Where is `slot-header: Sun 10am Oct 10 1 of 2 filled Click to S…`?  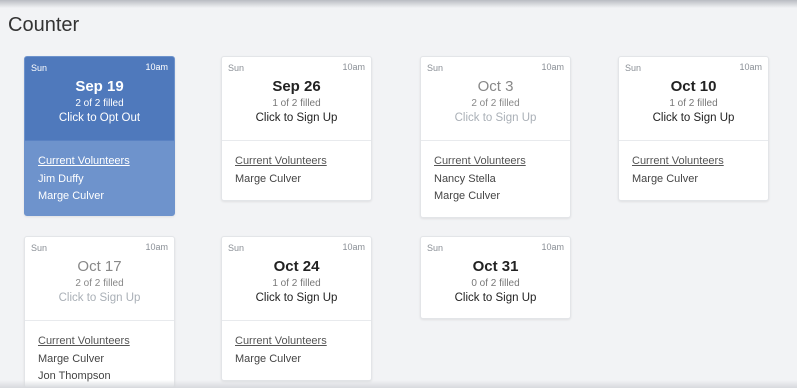 slot-header: Sun 10am Oct 10 1 of 2 filled Click to S… is located at coordinates (693, 98).